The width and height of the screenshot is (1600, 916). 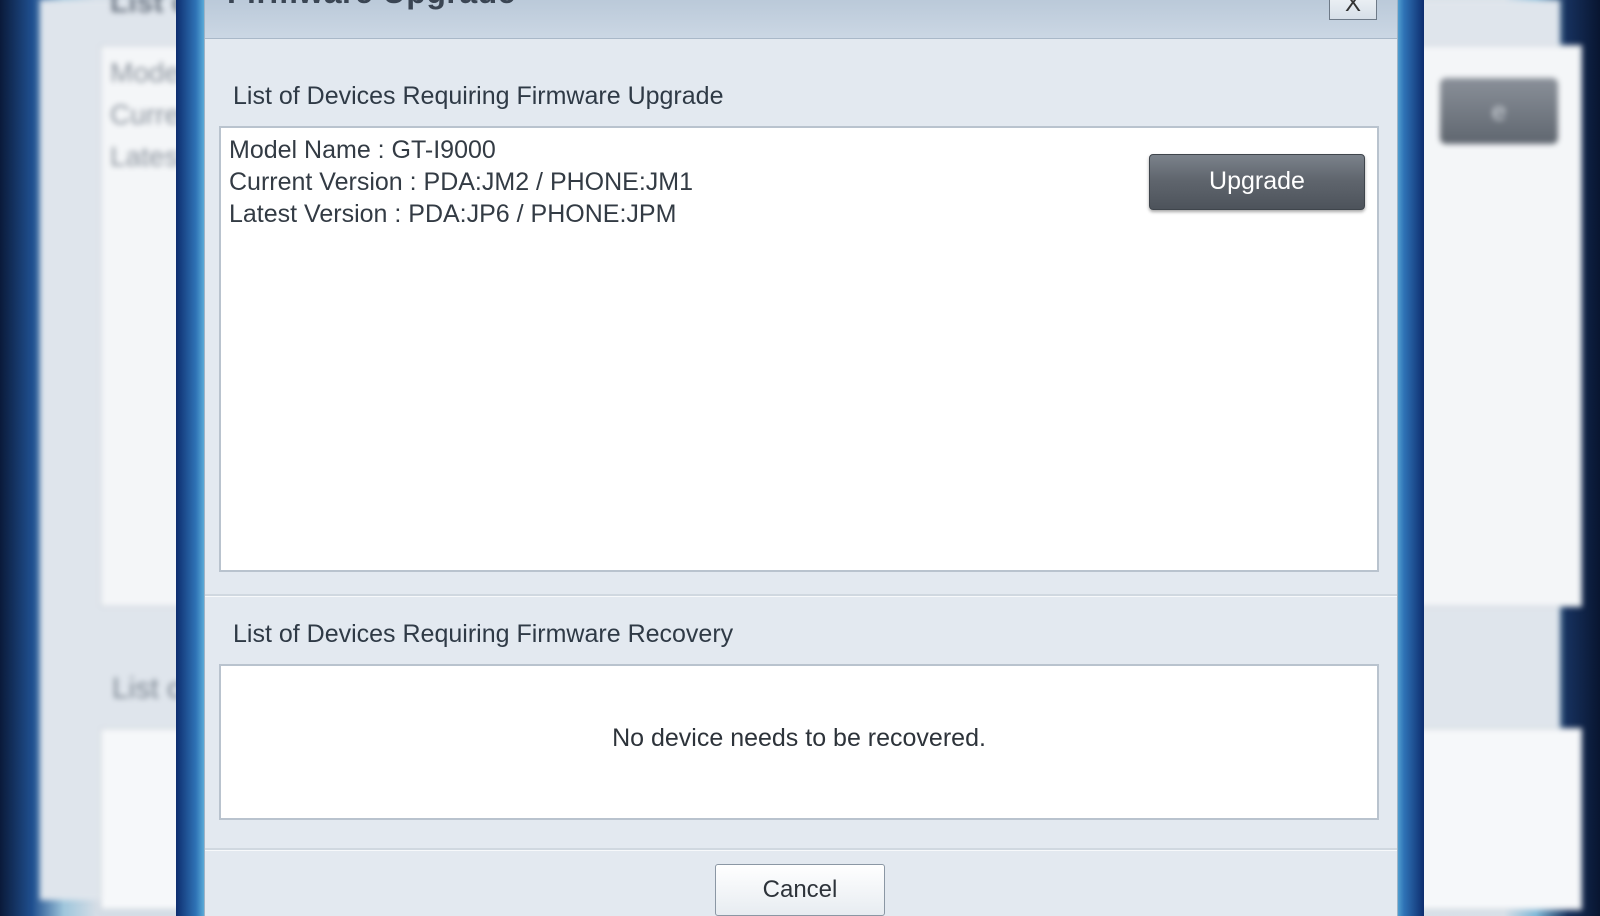 I want to click on background-button: e, so click(x=1499, y=111).